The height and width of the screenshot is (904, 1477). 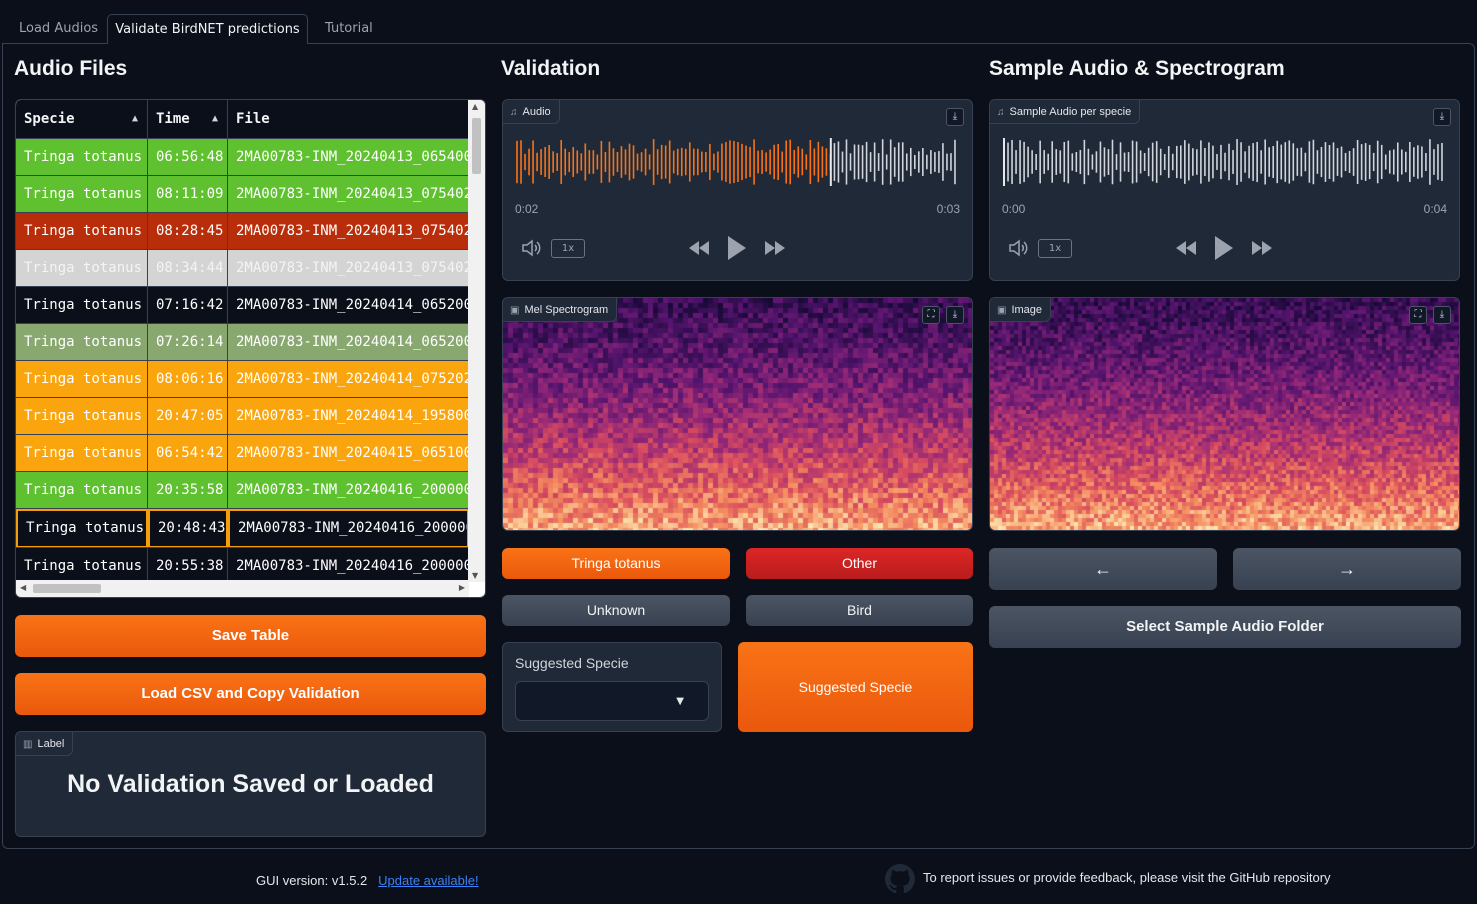 I want to click on tab-validate-predictions: Validate BirdNET predictions, so click(x=207, y=29).